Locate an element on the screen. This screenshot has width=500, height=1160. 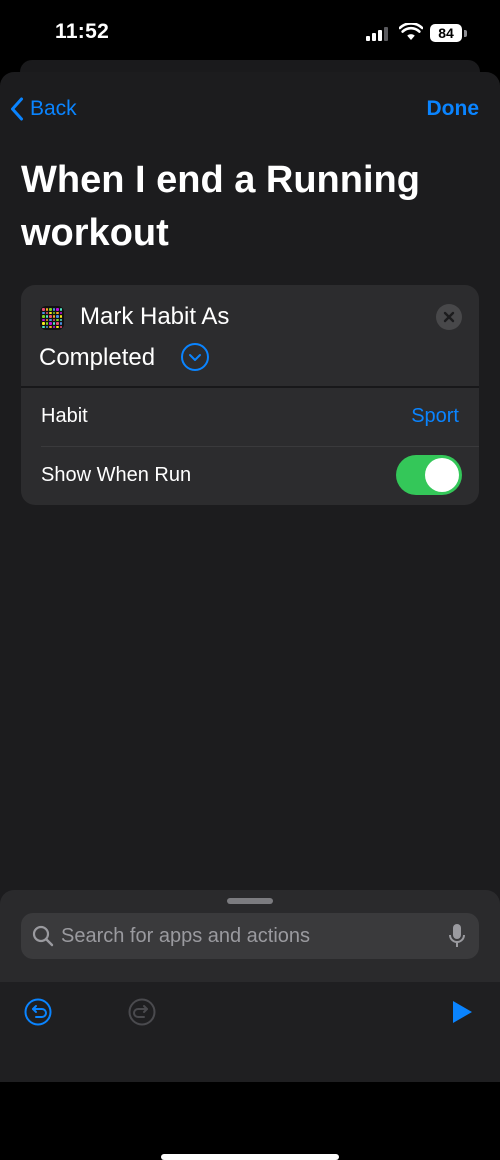
habit-app-icon is located at coordinates (52, 318).